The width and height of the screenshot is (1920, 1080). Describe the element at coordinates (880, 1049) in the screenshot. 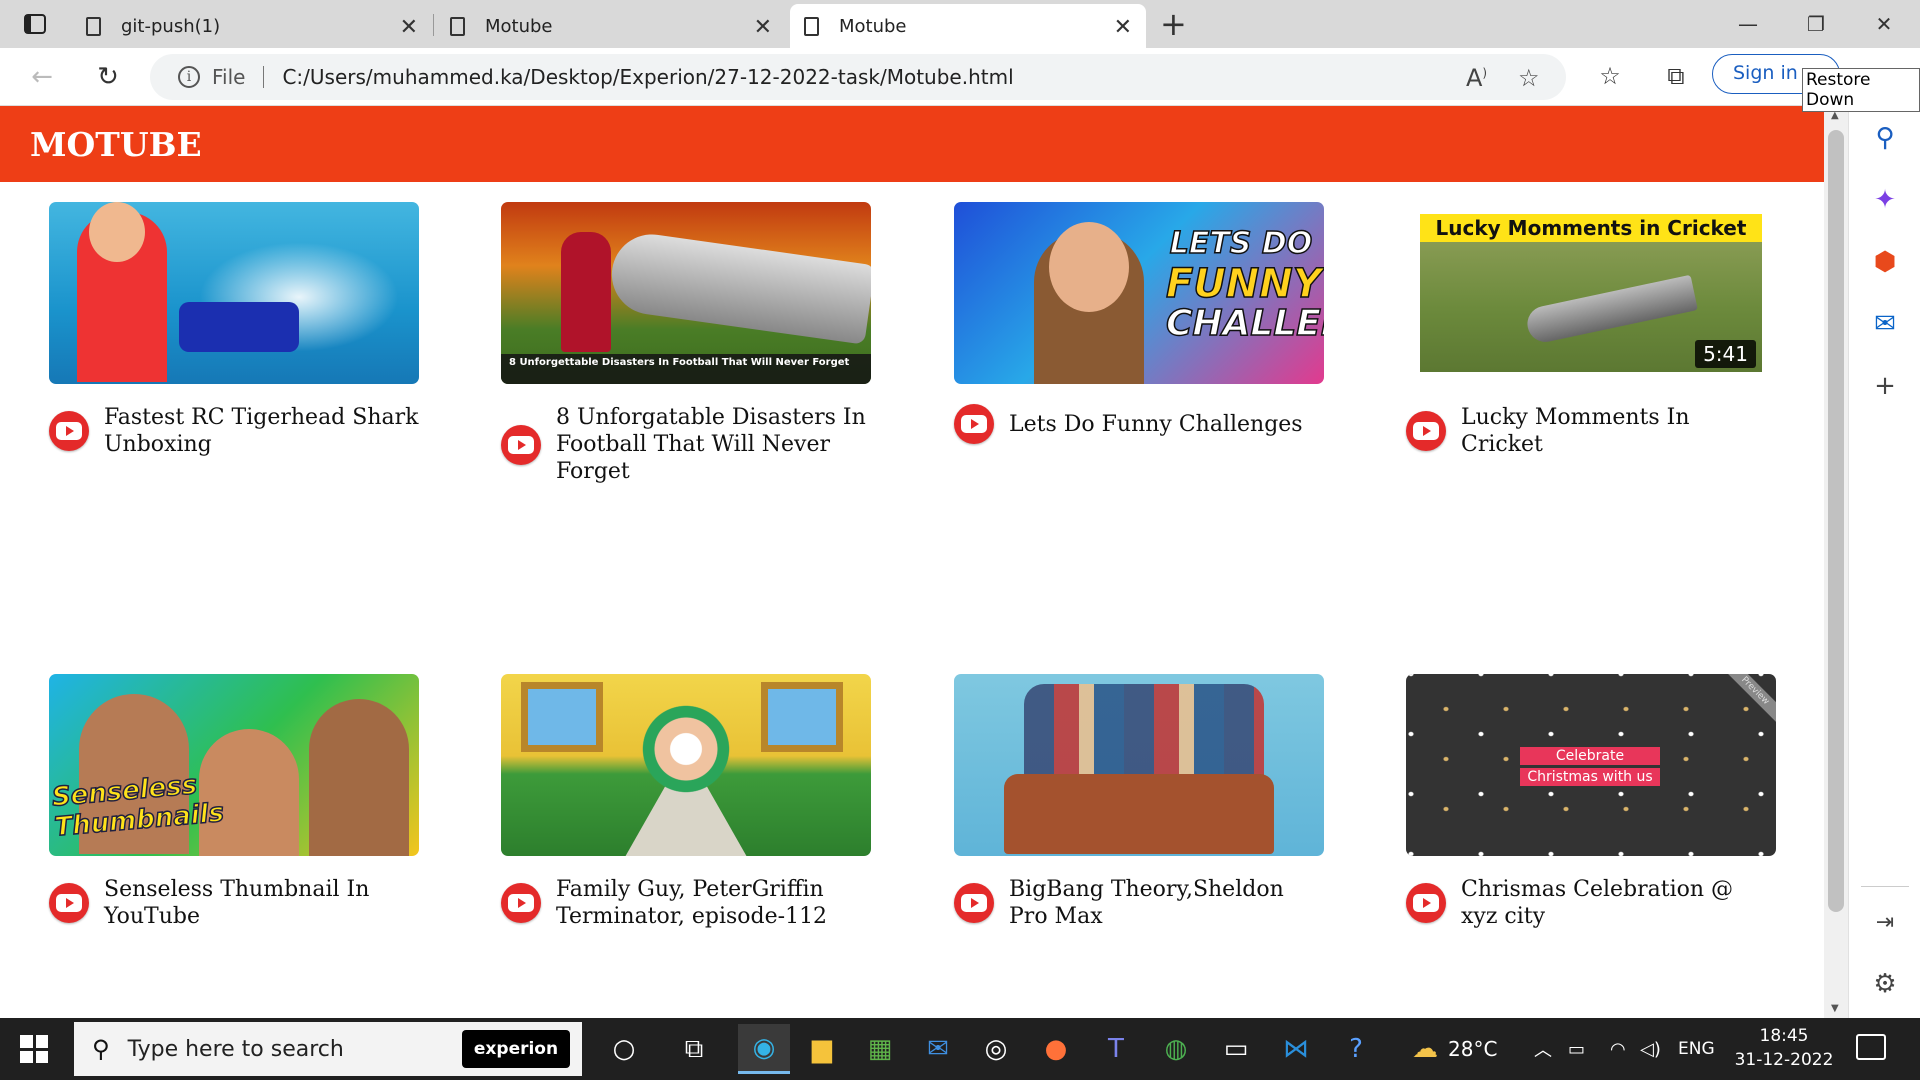

I see `store-icon: ▦` at that location.